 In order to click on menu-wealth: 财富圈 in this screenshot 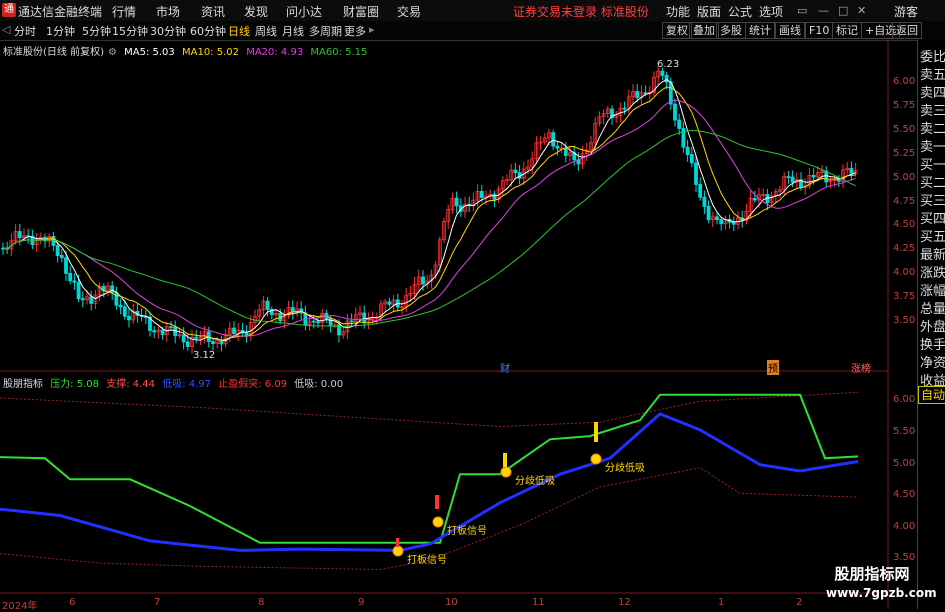, I will do `click(361, 11)`.